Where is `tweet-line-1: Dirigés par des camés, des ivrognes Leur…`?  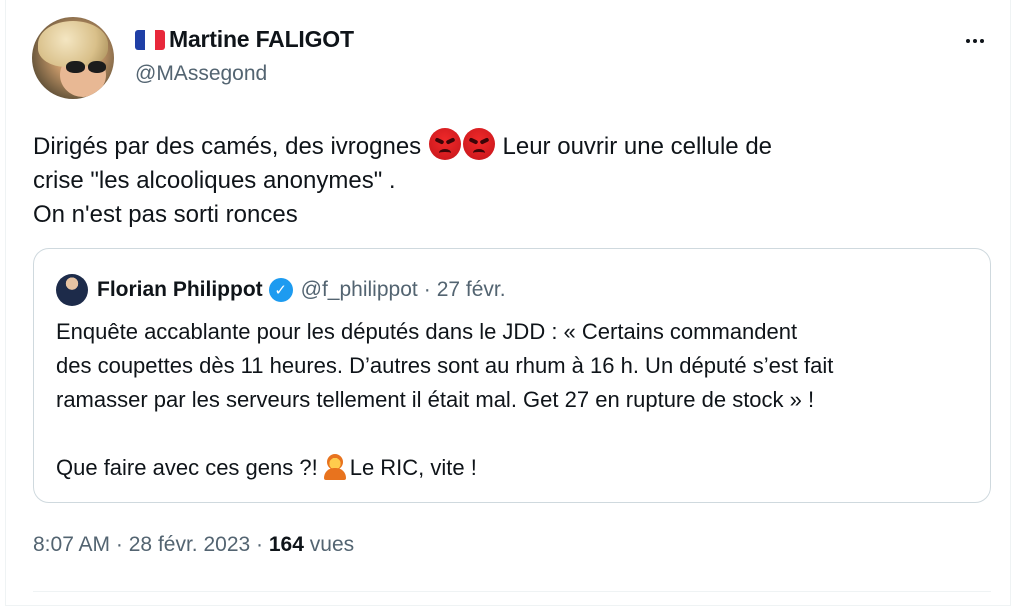 tweet-line-1: Dirigés par des camés, des ivrognes Leur… is located at coordinates (513, 146).